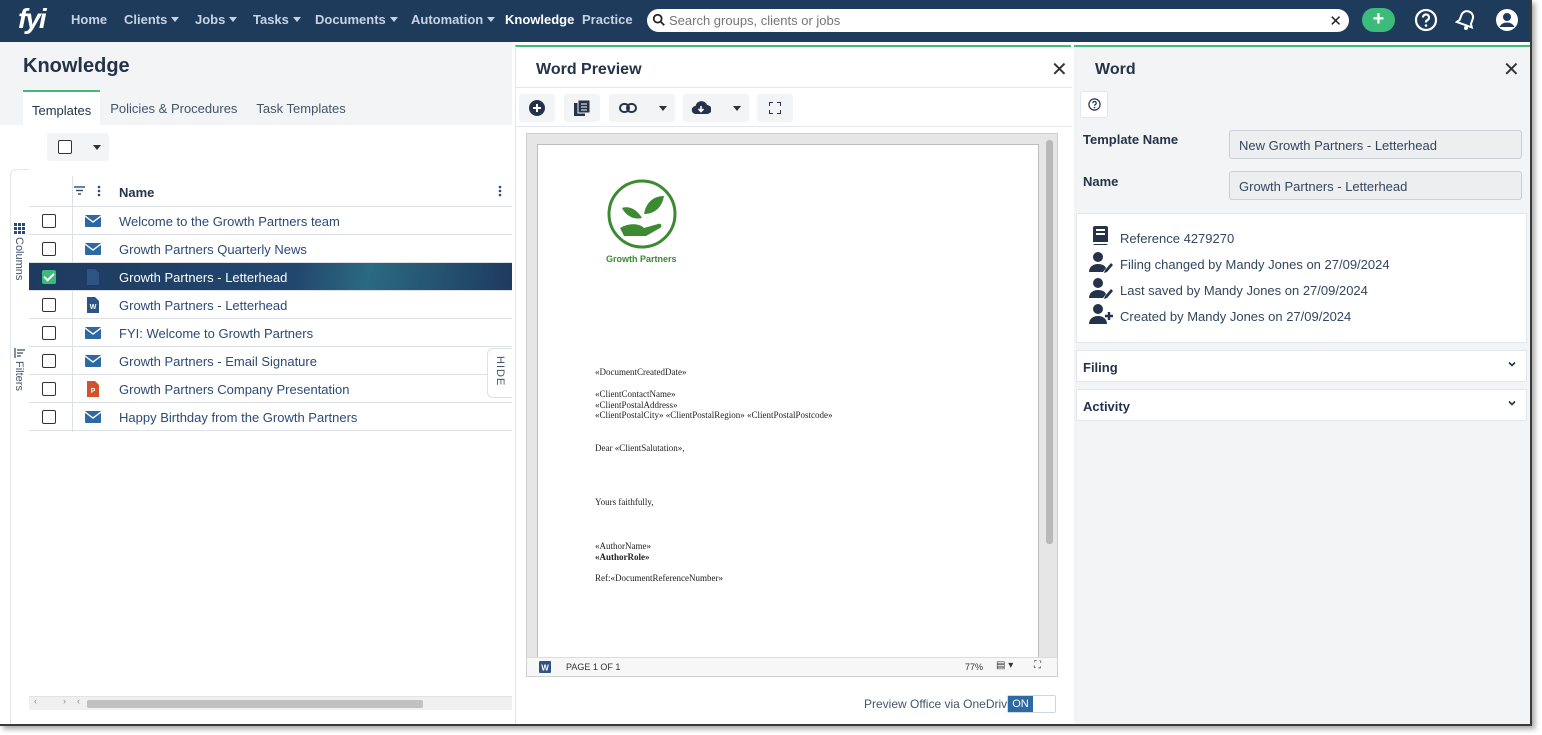 This screenshot has width=1542, height=735. Describe the element at coordinates (659, 578) in the screenshot. I see `doc-reference: Ref:«DocumentReferenceNumber»` at that location.